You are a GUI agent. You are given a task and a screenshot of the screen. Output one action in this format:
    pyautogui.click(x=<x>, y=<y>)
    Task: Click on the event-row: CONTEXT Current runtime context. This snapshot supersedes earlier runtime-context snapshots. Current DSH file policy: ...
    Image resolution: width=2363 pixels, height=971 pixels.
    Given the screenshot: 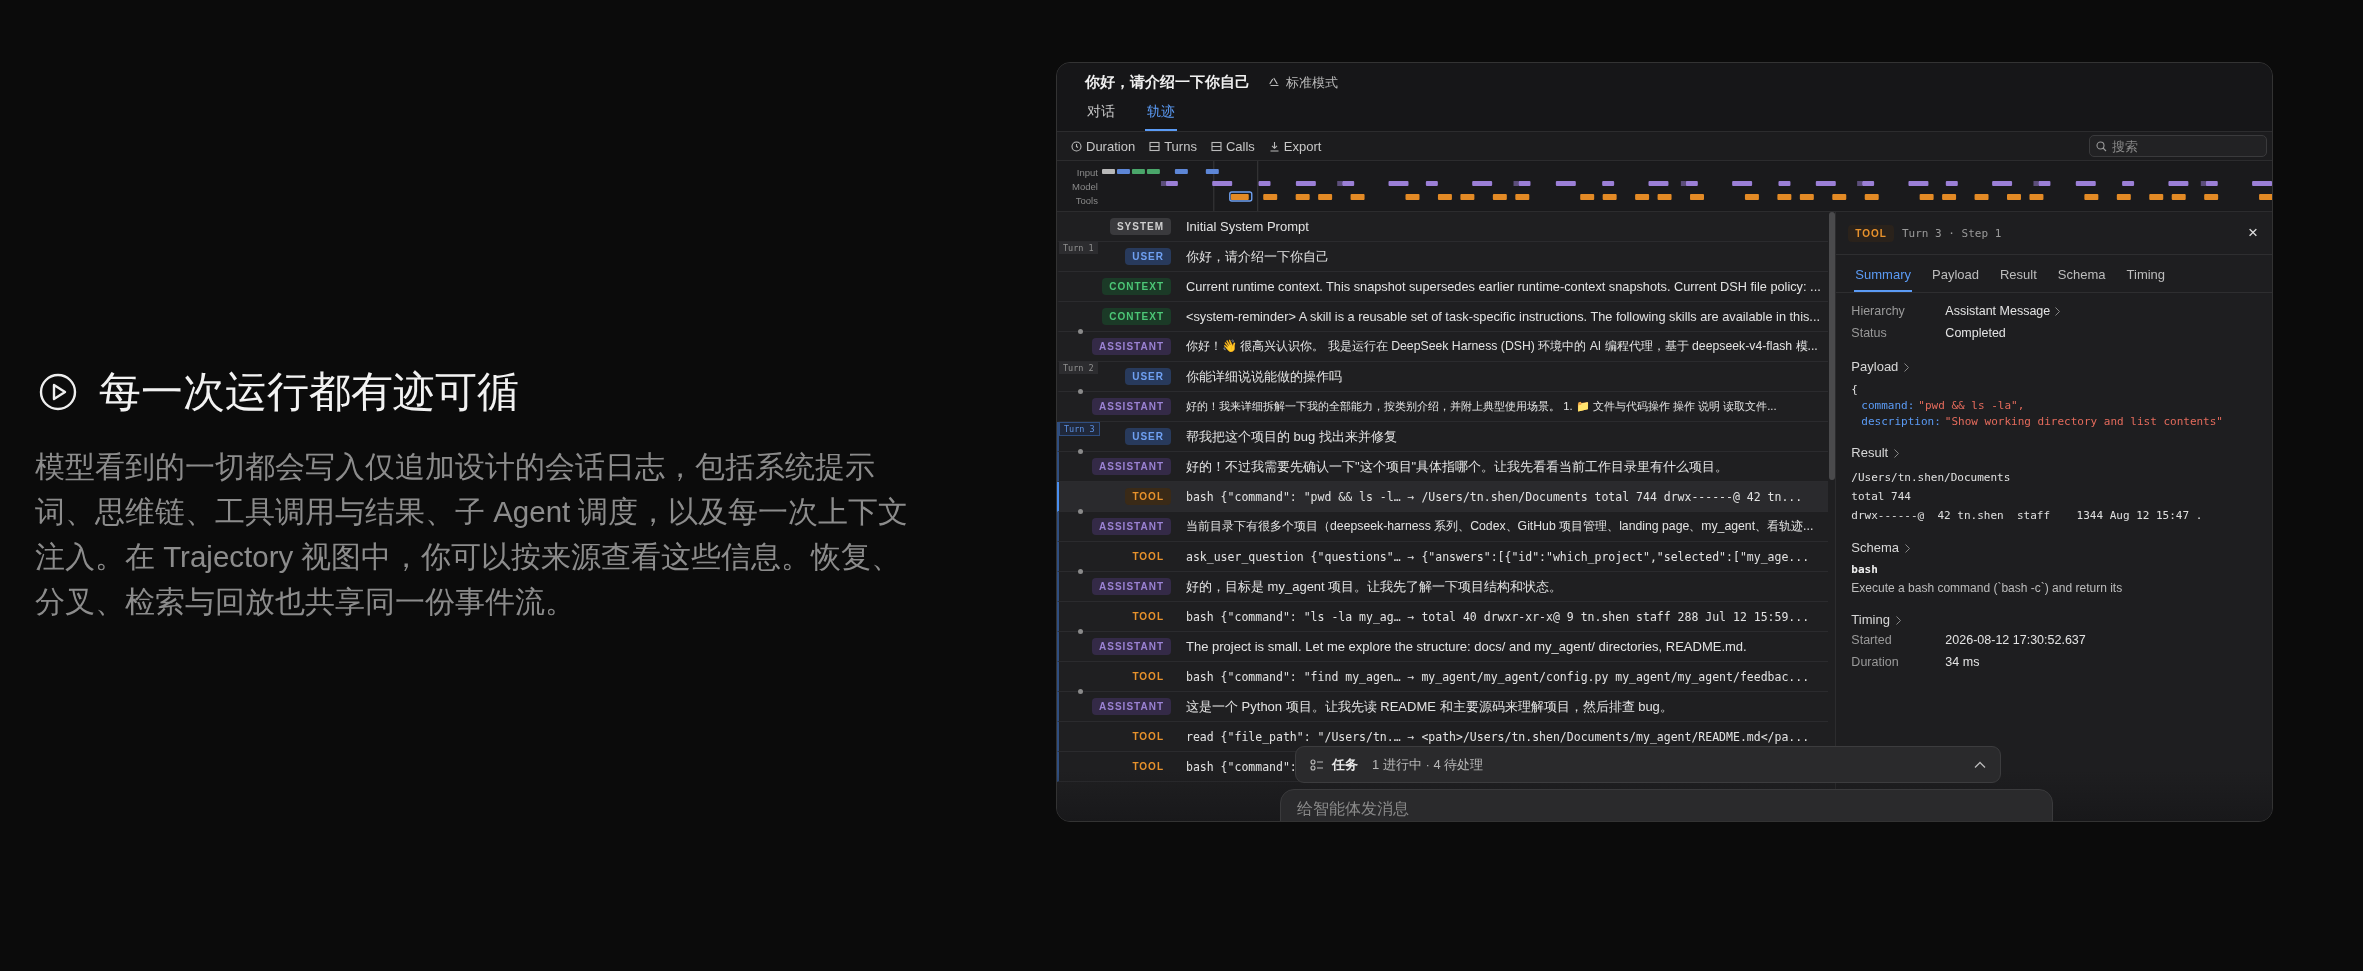 What is the action you would take?
    pyautogui.click(x=1443, y=287)
    